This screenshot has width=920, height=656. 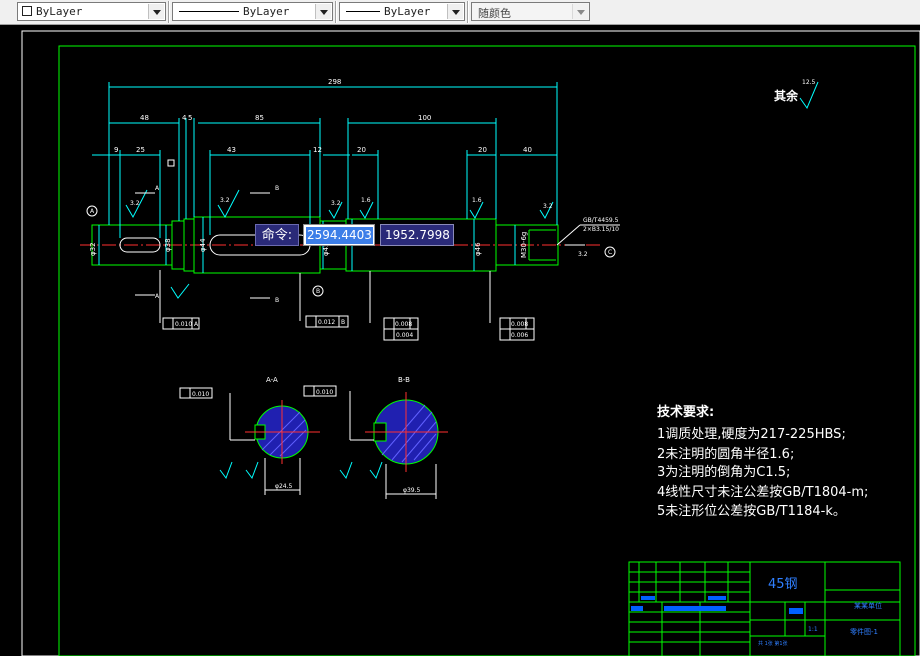 I want to click on company-label: 某某单位, so click(x=868, y=605).